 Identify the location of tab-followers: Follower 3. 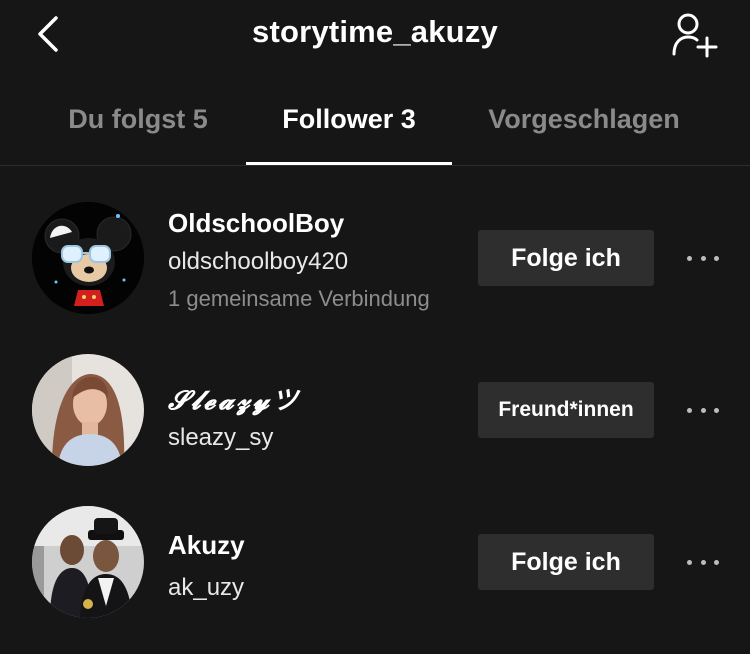
(349, 119).